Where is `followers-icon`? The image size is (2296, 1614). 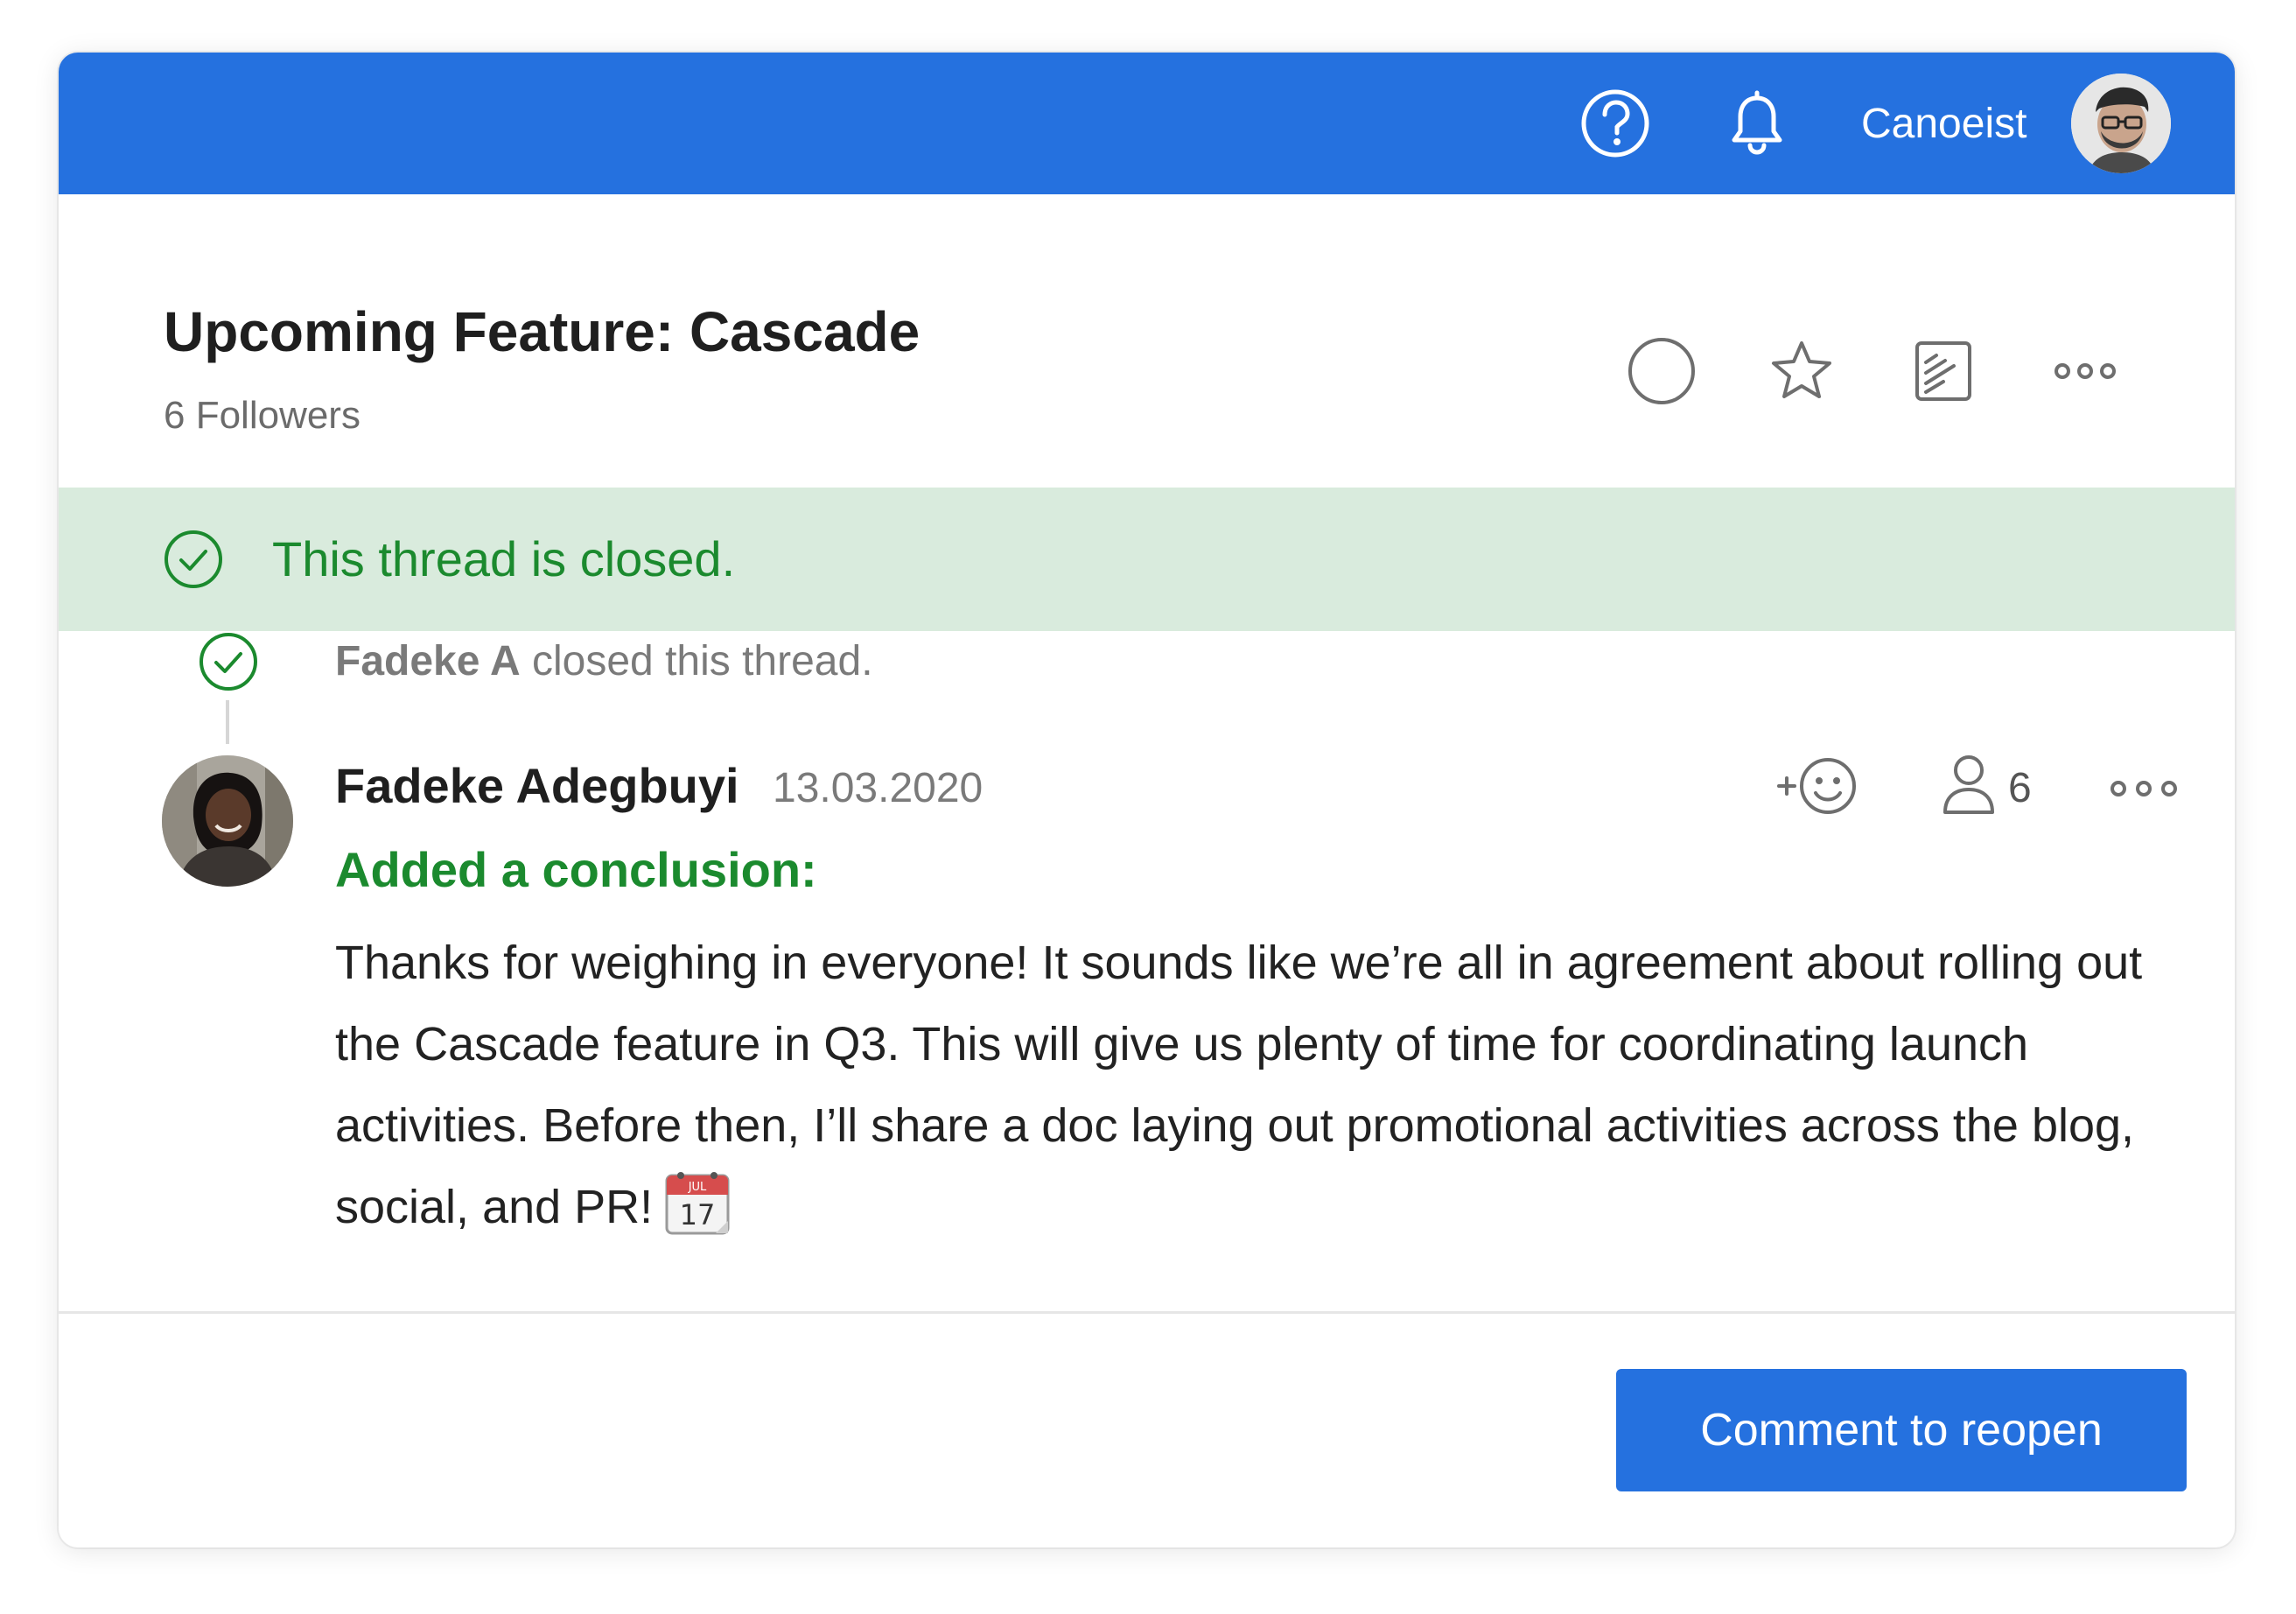 followers-icon is located at coordinates (1968, 784).